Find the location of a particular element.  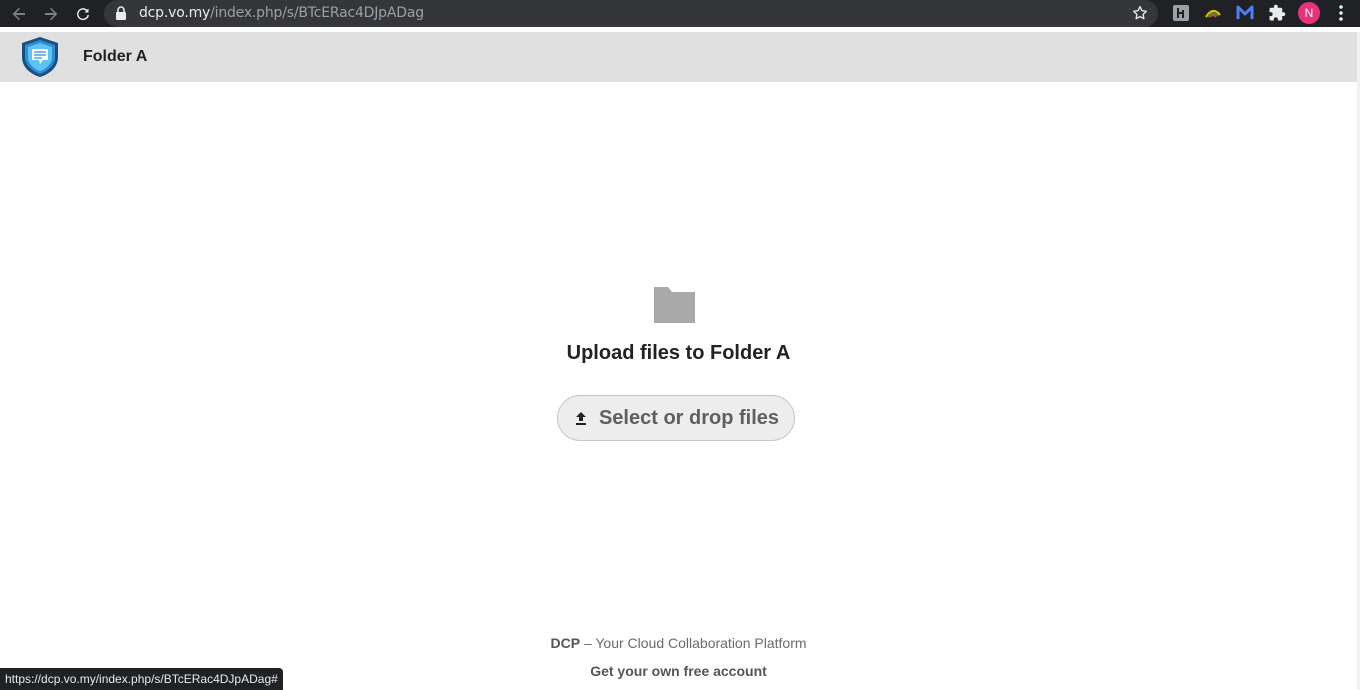

footer-tagline: DCP – Your Cloud Collaboration Platform is located at coordinates (678, 643).